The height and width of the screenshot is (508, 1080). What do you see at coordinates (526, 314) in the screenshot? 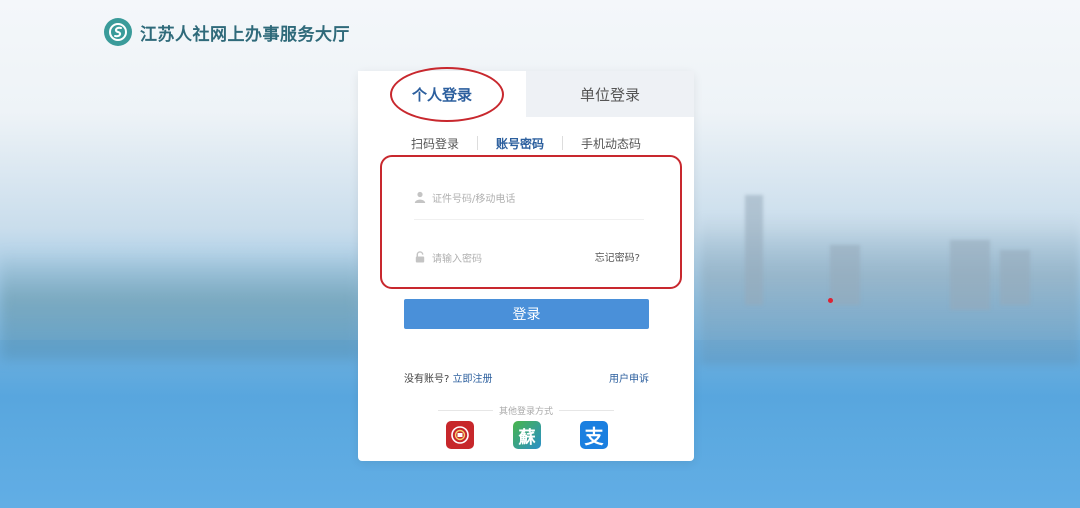
I see `login-button: 登录` at bounding box center [526, 314].